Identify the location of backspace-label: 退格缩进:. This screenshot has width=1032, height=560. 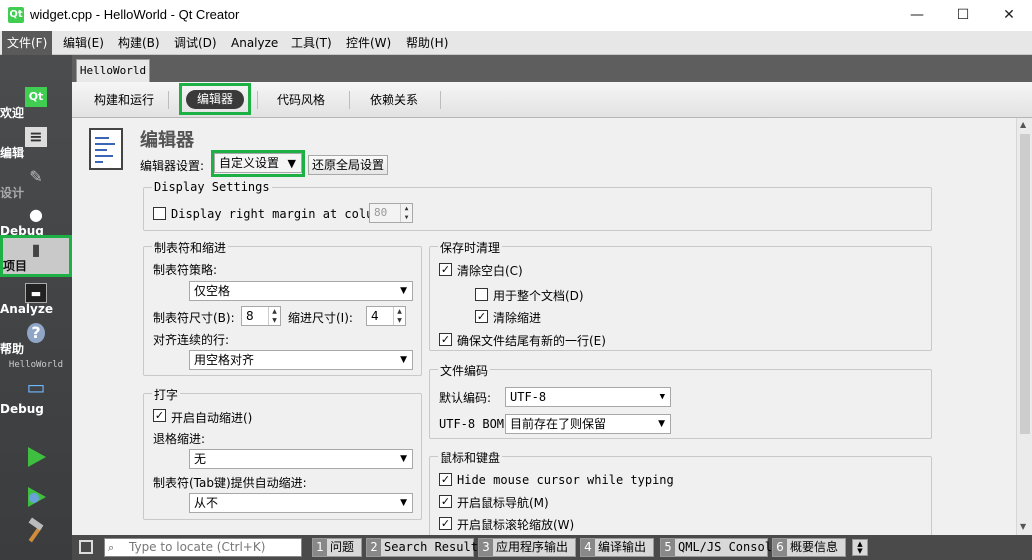
(179, 439).